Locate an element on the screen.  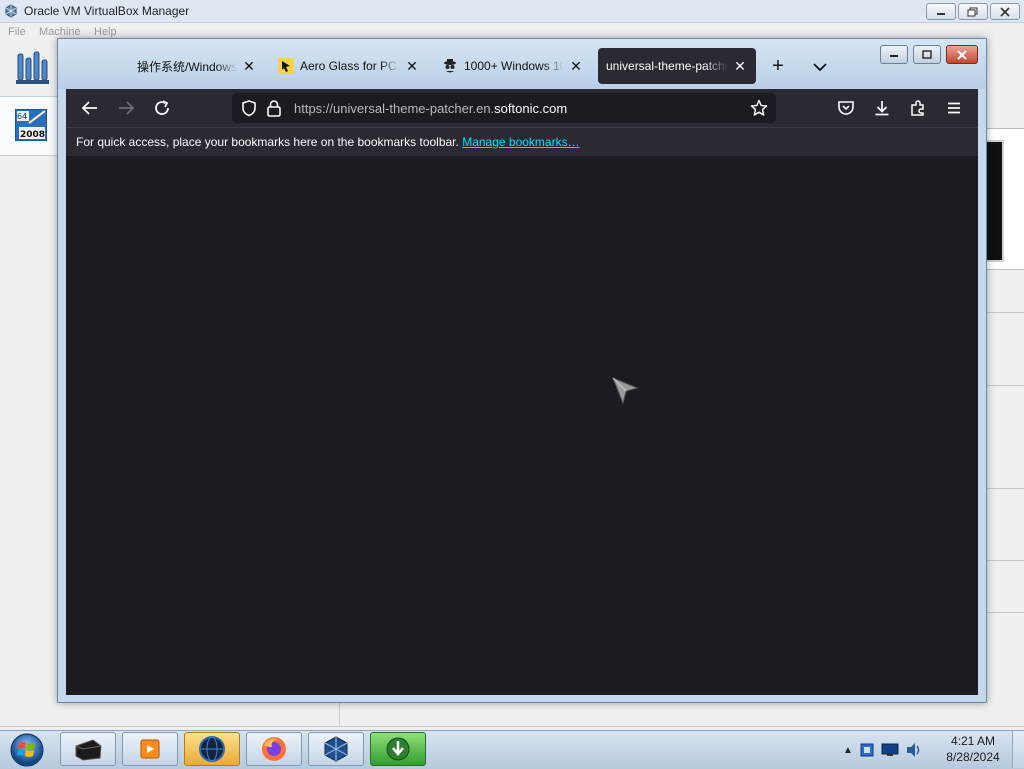
window-title: Oracle VM VirtualBox Manager is located at coordinates (107, 11).